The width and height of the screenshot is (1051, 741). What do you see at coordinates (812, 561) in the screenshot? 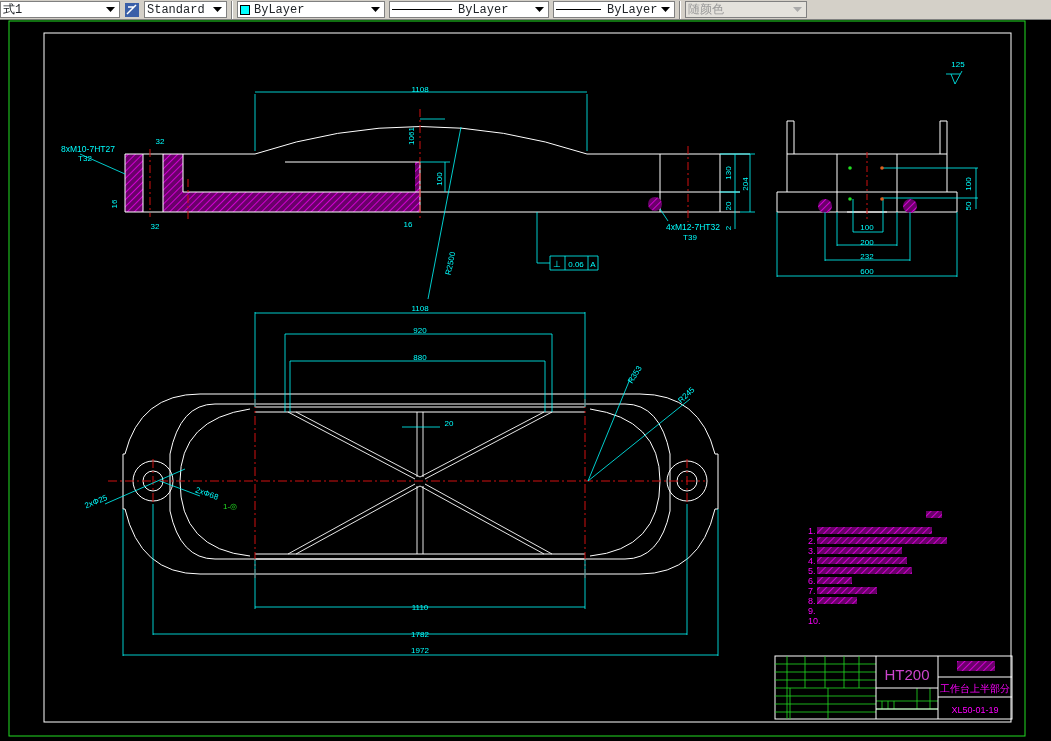
I see `requirement-number: 4.` at bounding box center [812, 561].